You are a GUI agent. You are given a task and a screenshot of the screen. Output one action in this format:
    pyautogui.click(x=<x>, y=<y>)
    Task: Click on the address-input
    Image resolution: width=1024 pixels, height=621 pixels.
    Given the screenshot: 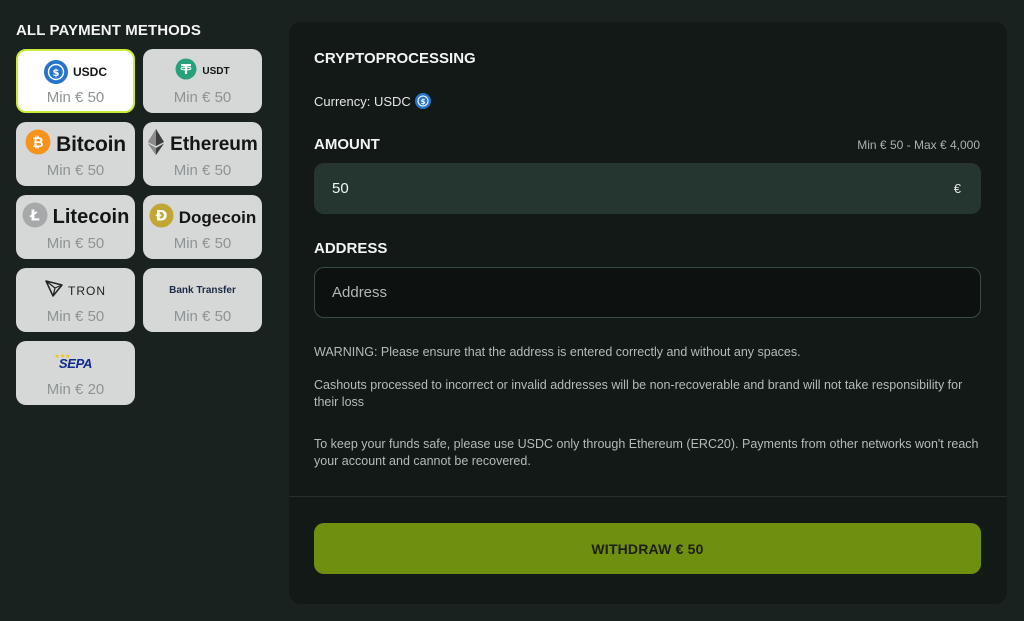 What is the action you would take?
    pyautogui.click(x=647, y=292)
    